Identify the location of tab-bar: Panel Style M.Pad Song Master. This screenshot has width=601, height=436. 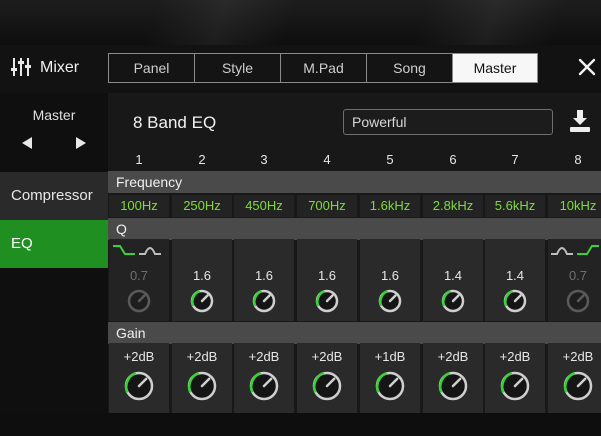
(323, 68).